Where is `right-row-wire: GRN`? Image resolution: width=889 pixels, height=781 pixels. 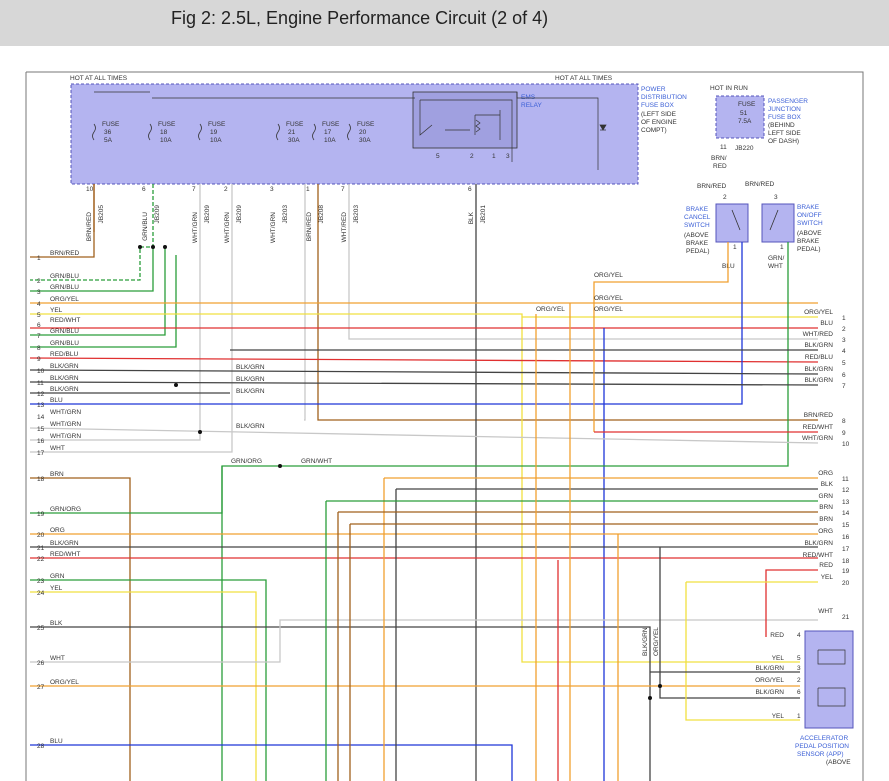 right-row-wire: GRN is located at coordinates (826, 496).